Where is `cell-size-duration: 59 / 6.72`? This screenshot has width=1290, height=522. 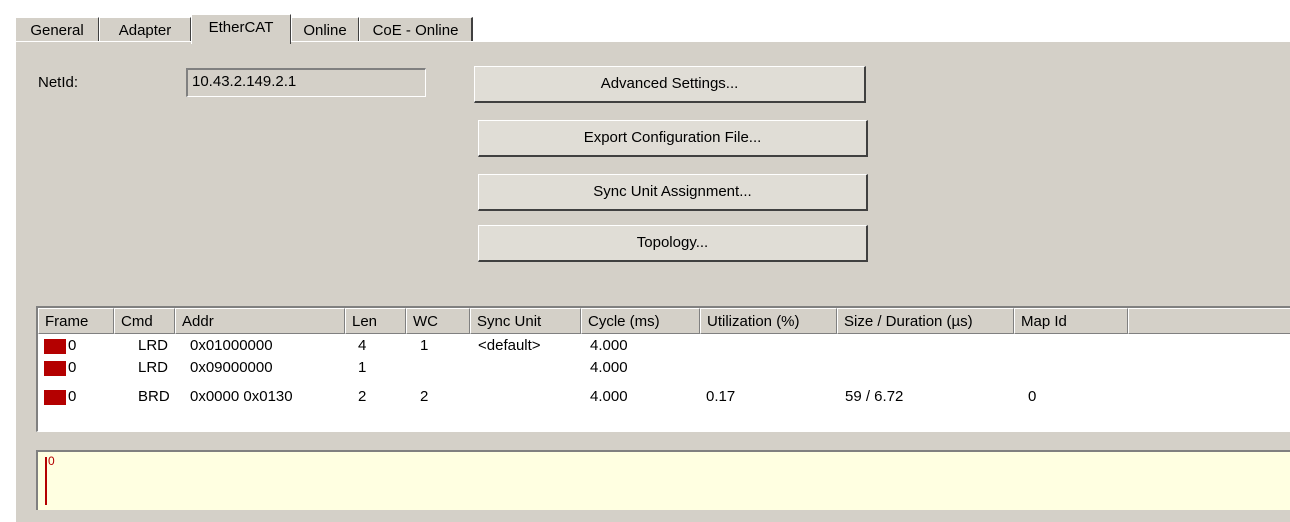
cell-size-duration: 59 / 6.72 is located at coordinates (874, 396).